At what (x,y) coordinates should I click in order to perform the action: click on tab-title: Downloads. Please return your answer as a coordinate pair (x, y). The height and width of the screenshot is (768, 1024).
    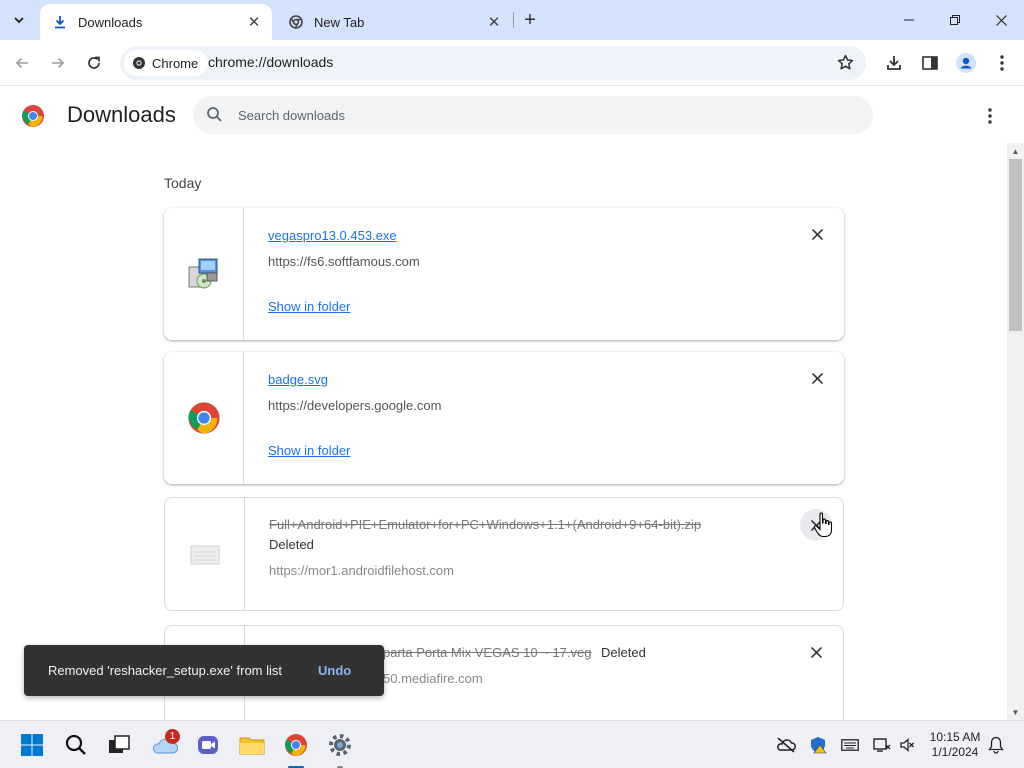
    Looking at the image, I should click on (110, 22).